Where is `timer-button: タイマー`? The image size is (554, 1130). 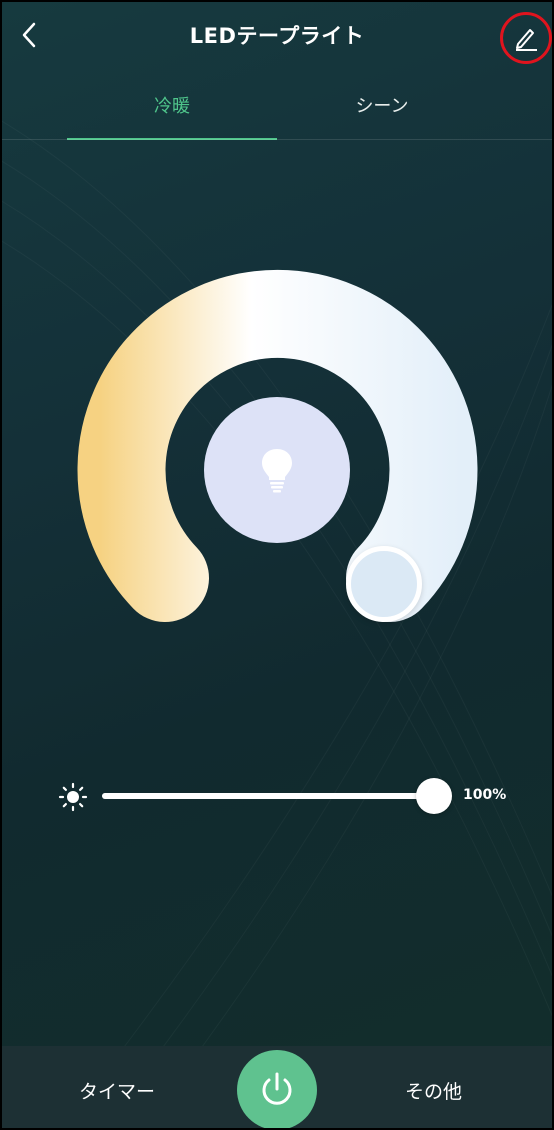 timer-button: タイマー is located at coordinates (117, 1090).